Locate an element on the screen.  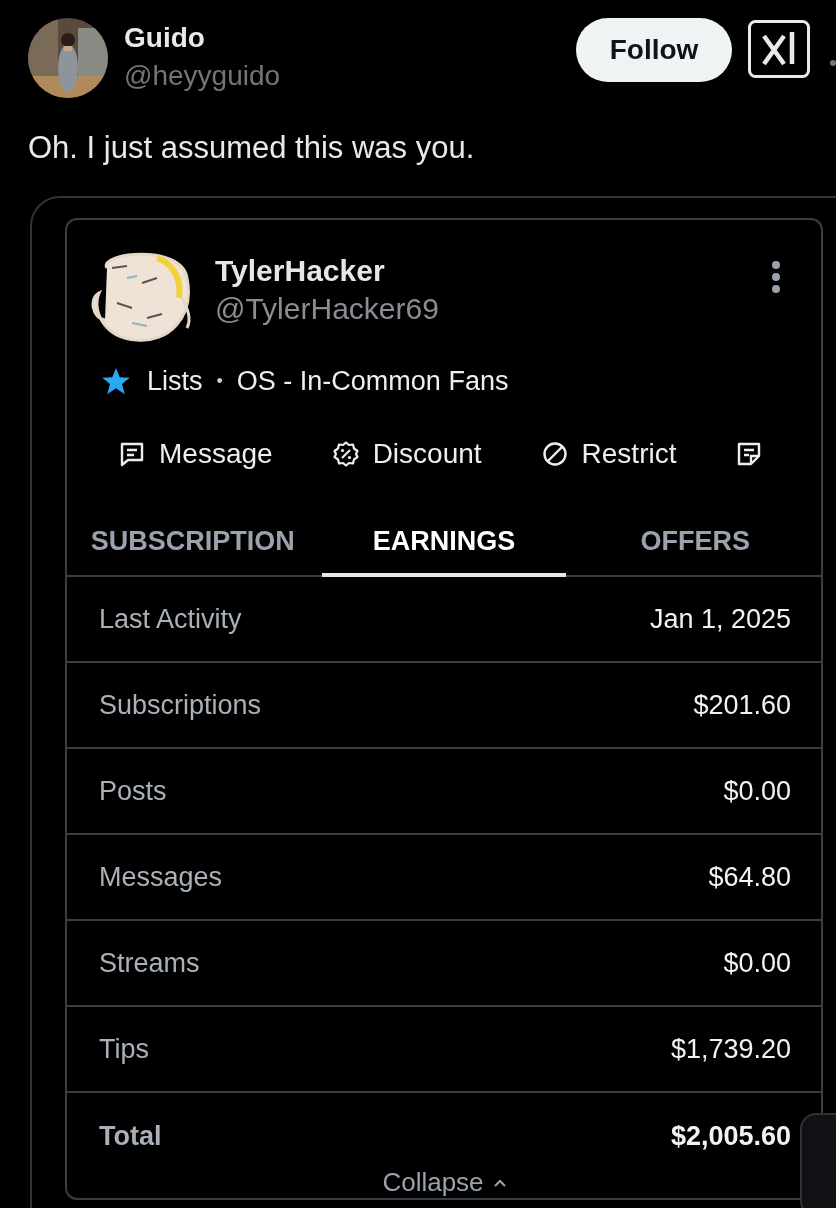
row-value: $2,005.60 is located at coordinates (730, 1136).